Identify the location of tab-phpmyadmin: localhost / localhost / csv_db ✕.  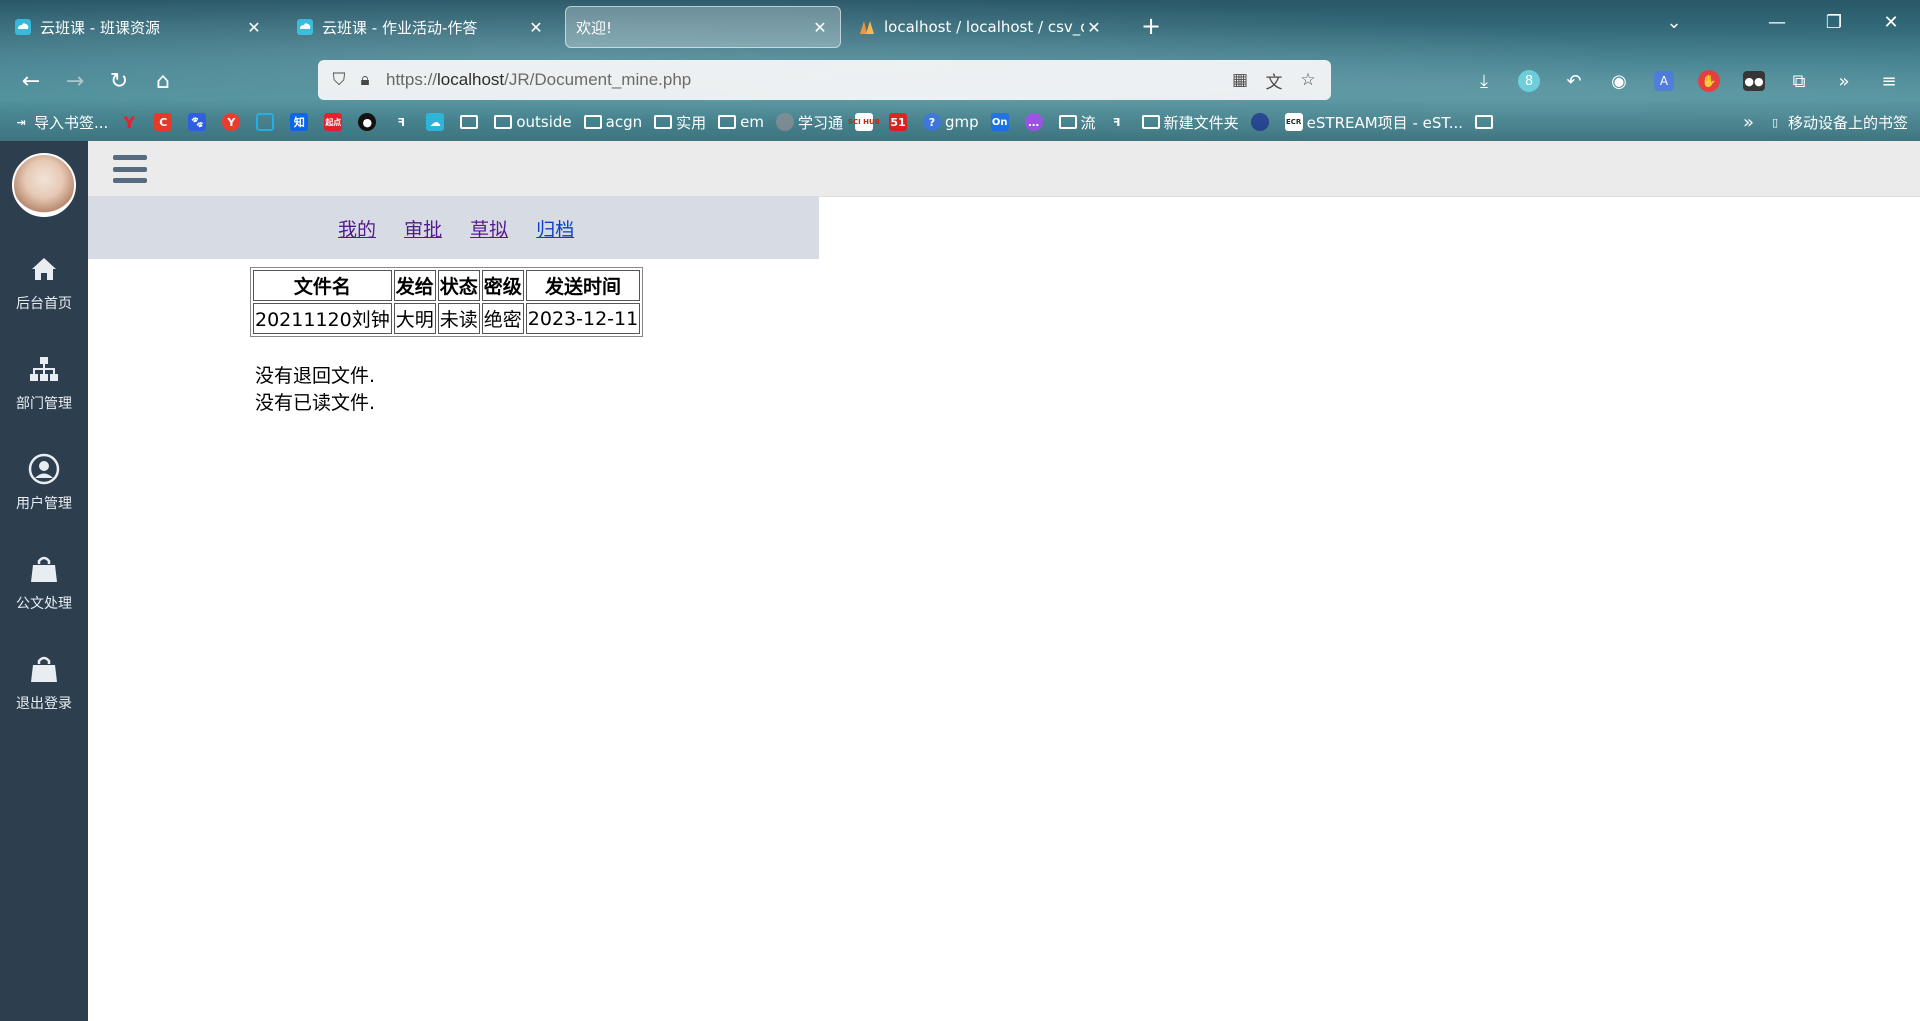
(981, 27).